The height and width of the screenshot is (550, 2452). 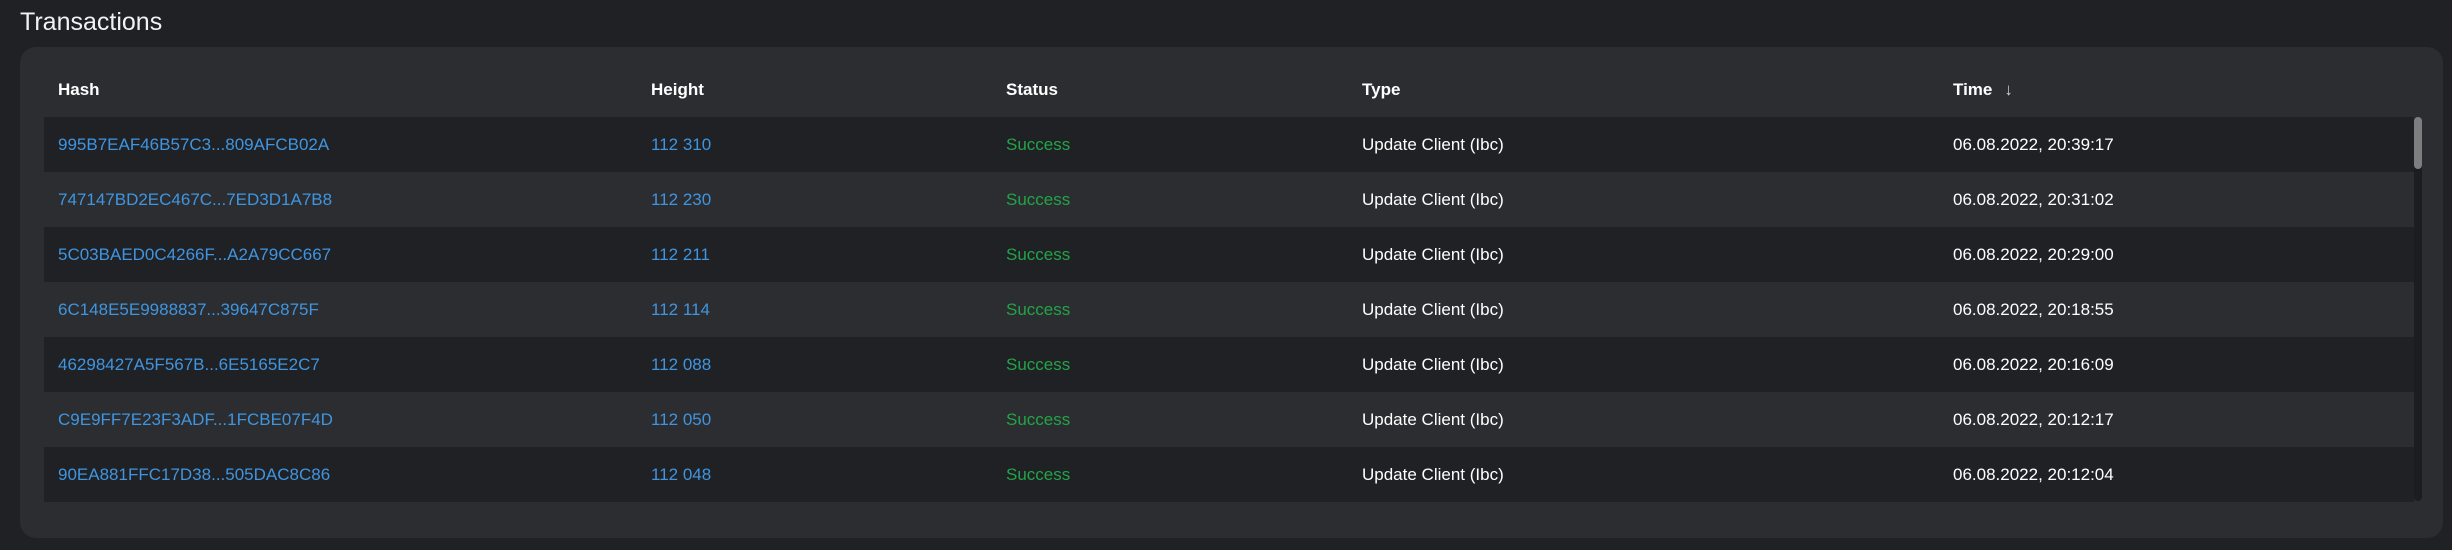 I want to click on height-link: 112 310, so click(x=681, y=144).